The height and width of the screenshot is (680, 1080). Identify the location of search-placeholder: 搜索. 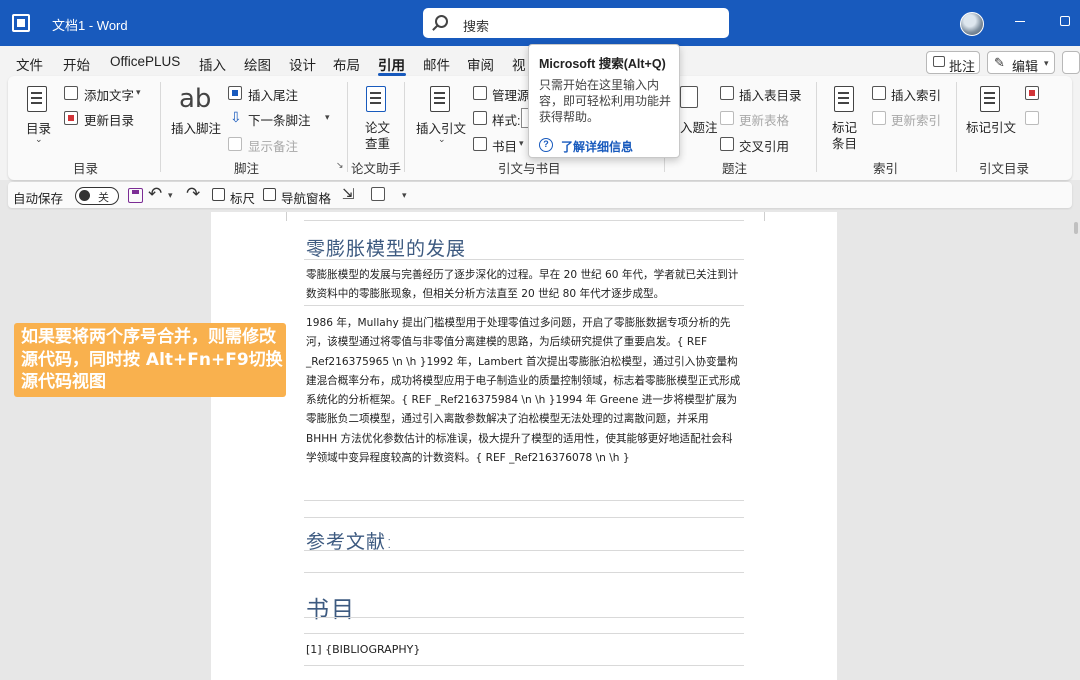
(476, 26).